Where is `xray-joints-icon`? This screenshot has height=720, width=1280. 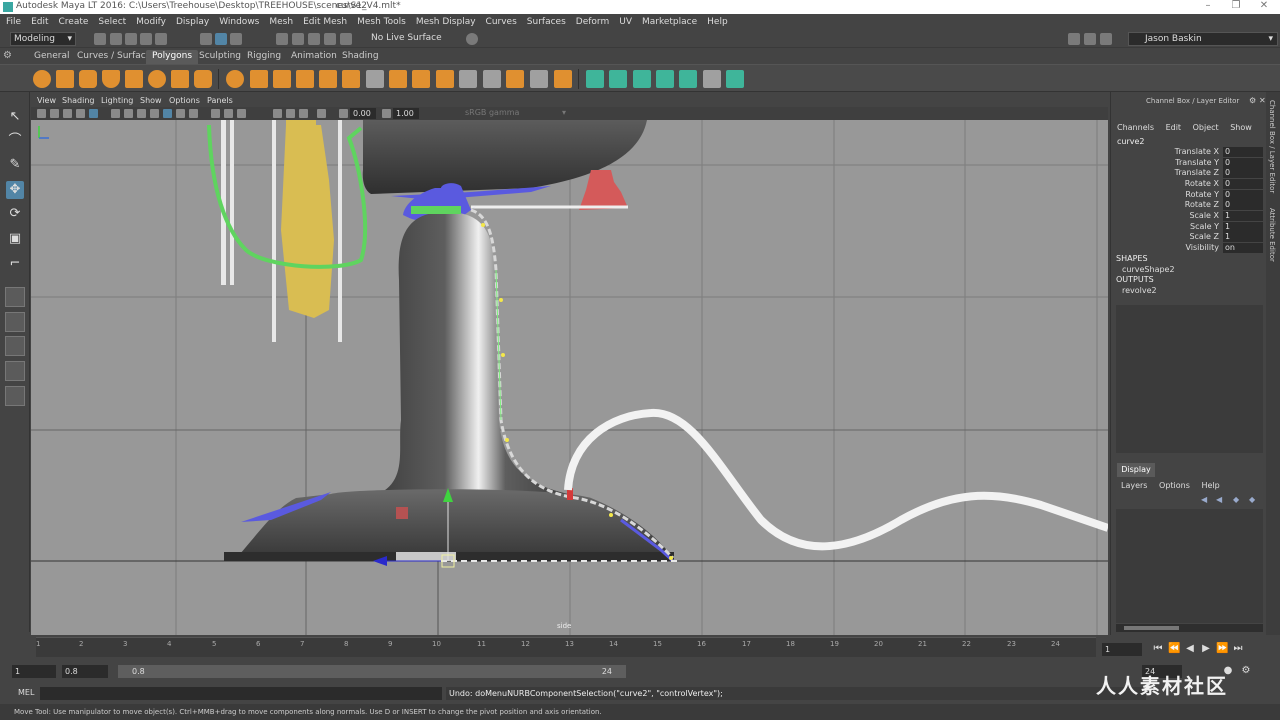
xray-joints-icon is located at coordinates (290, 113).